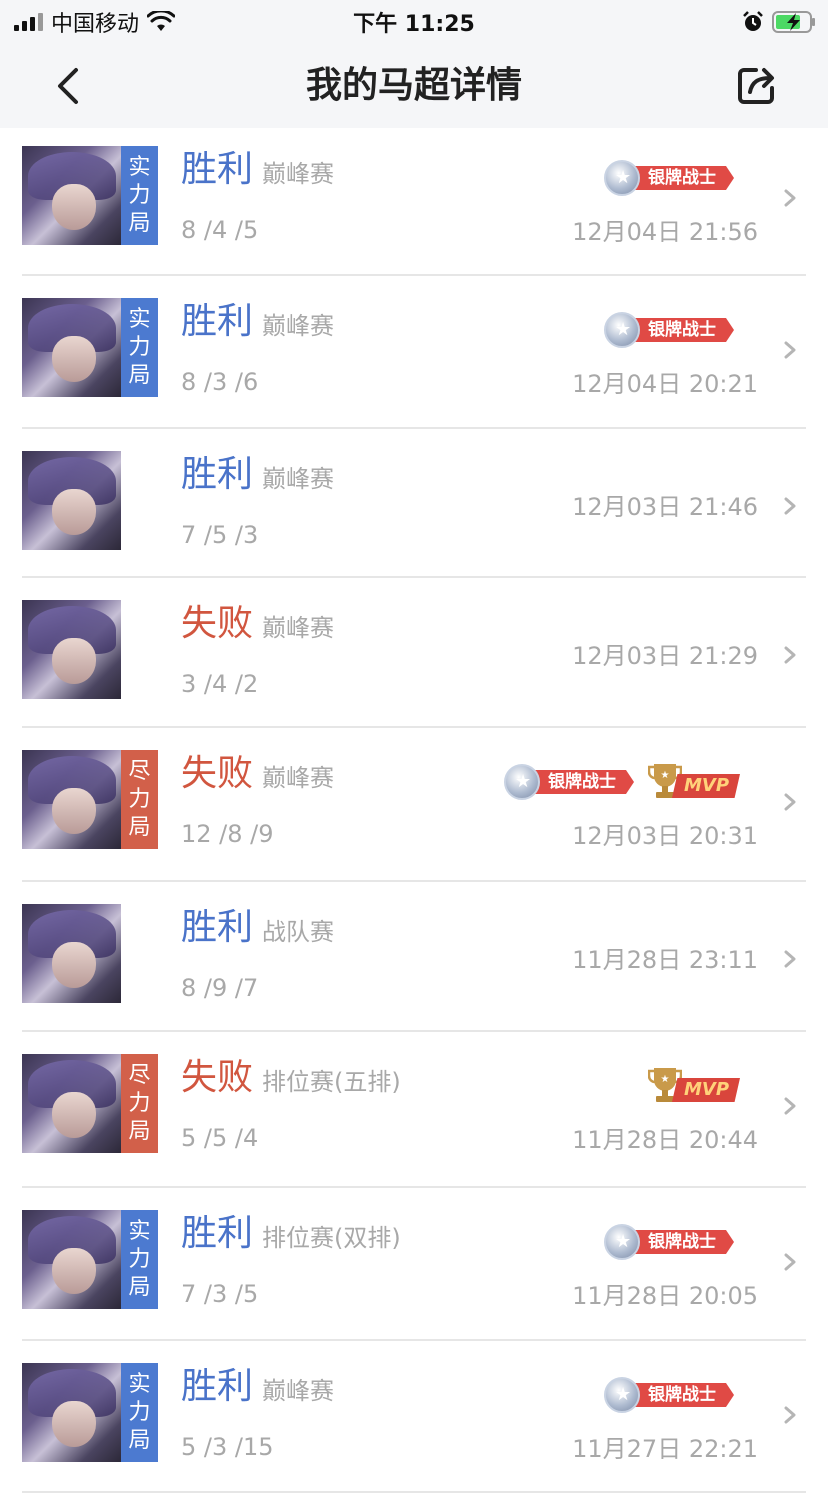  I want to click on match-date: 11月28日 20:05, so click(665, 1296).